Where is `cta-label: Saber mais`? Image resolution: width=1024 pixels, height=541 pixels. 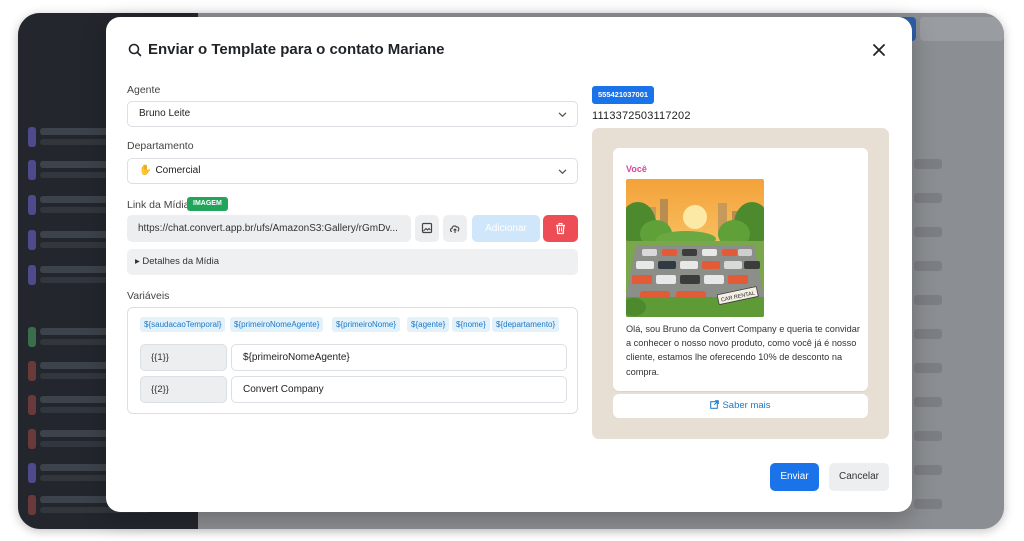
cta-label: Saber mais is located at coordinates (746, 405).